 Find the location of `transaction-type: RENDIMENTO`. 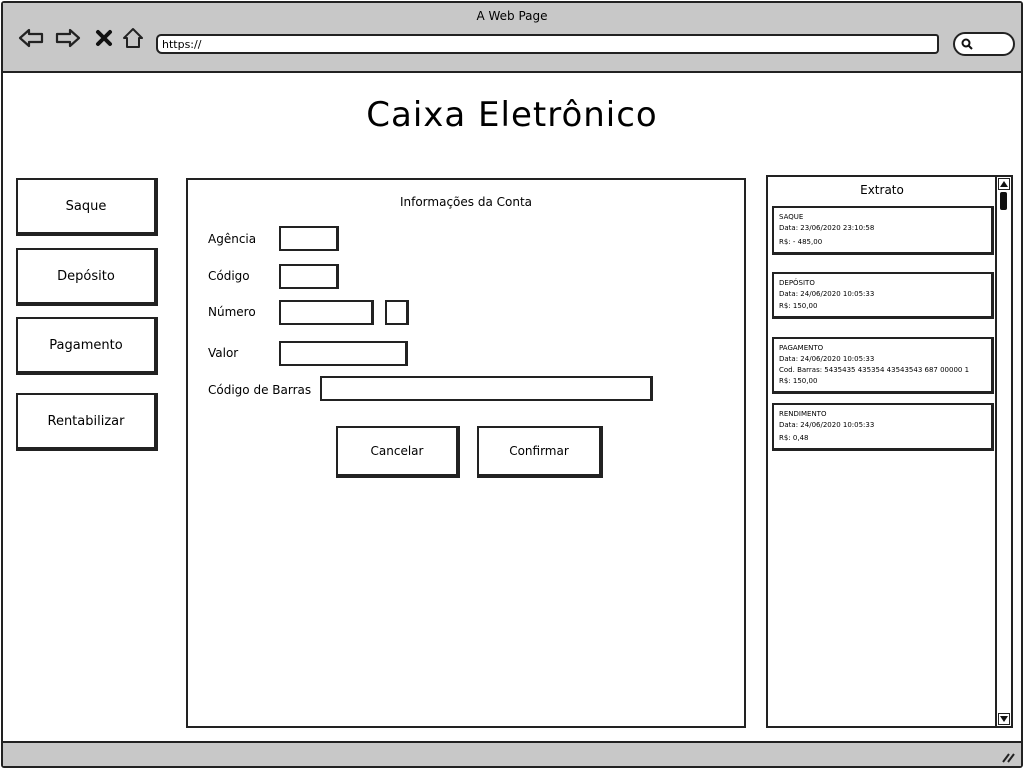

transaction-type: RENDIMENTO is located at coordinates (803, 414).